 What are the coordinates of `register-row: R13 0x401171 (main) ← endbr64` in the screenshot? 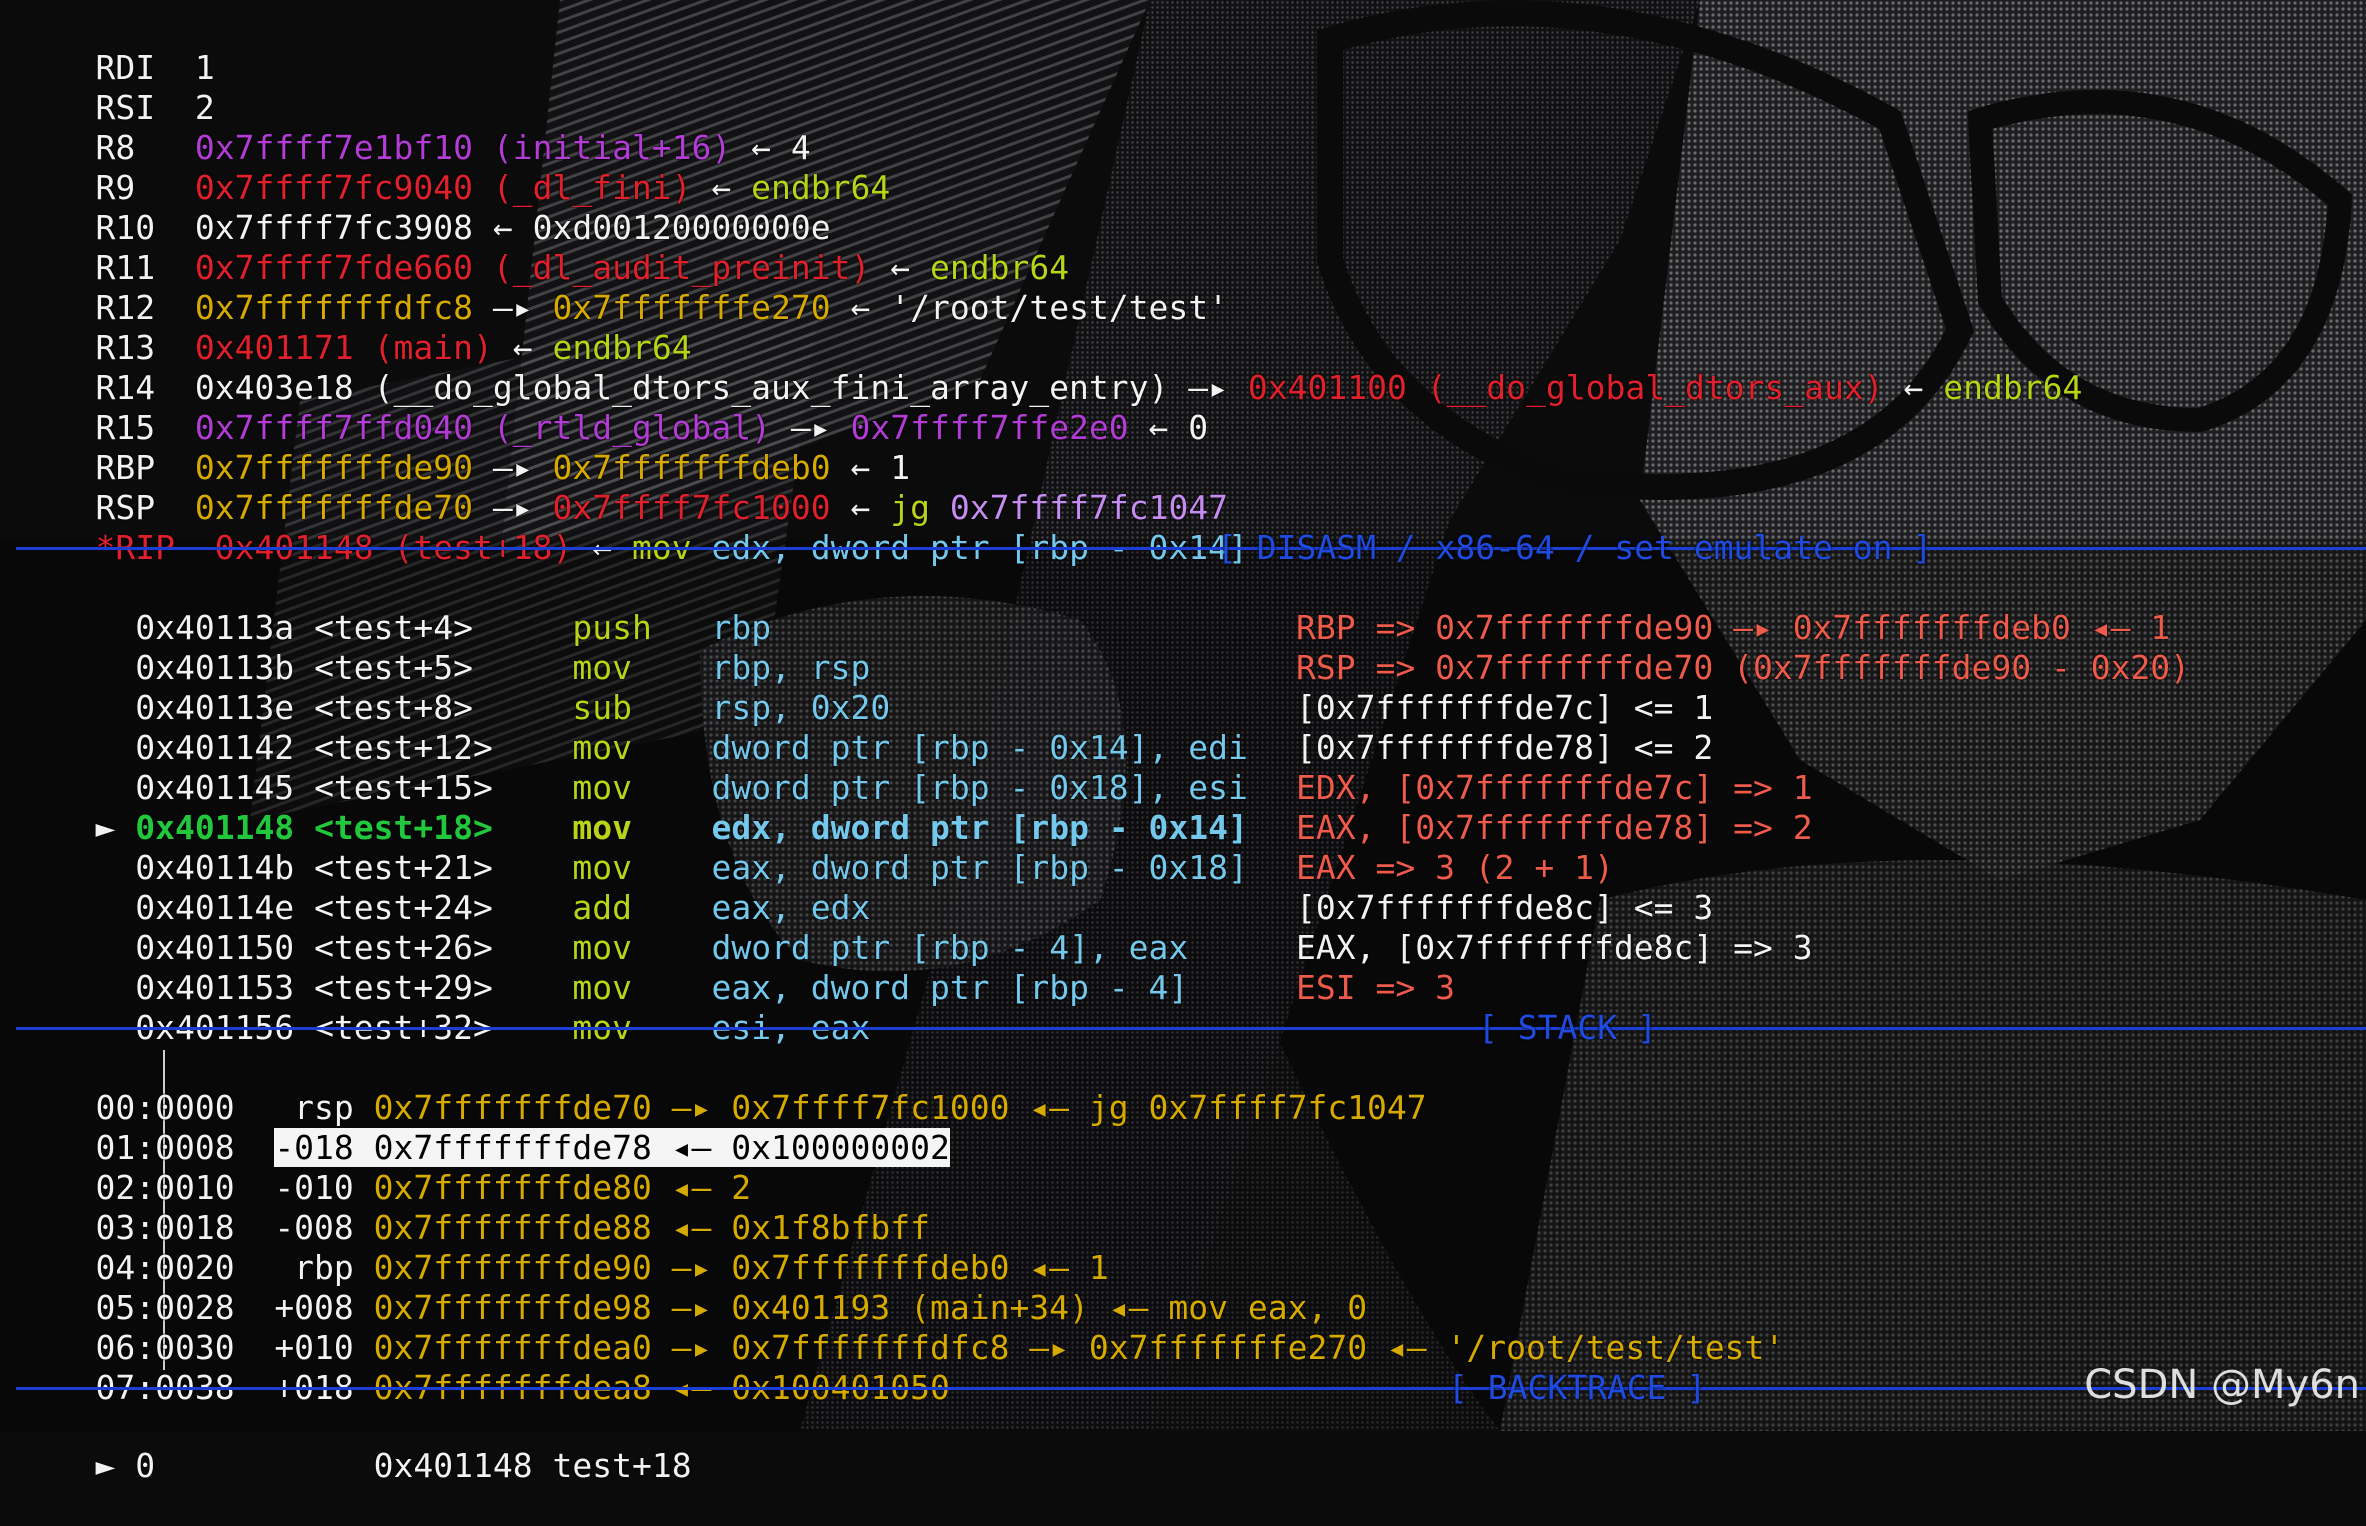 It's located at (393, 347).